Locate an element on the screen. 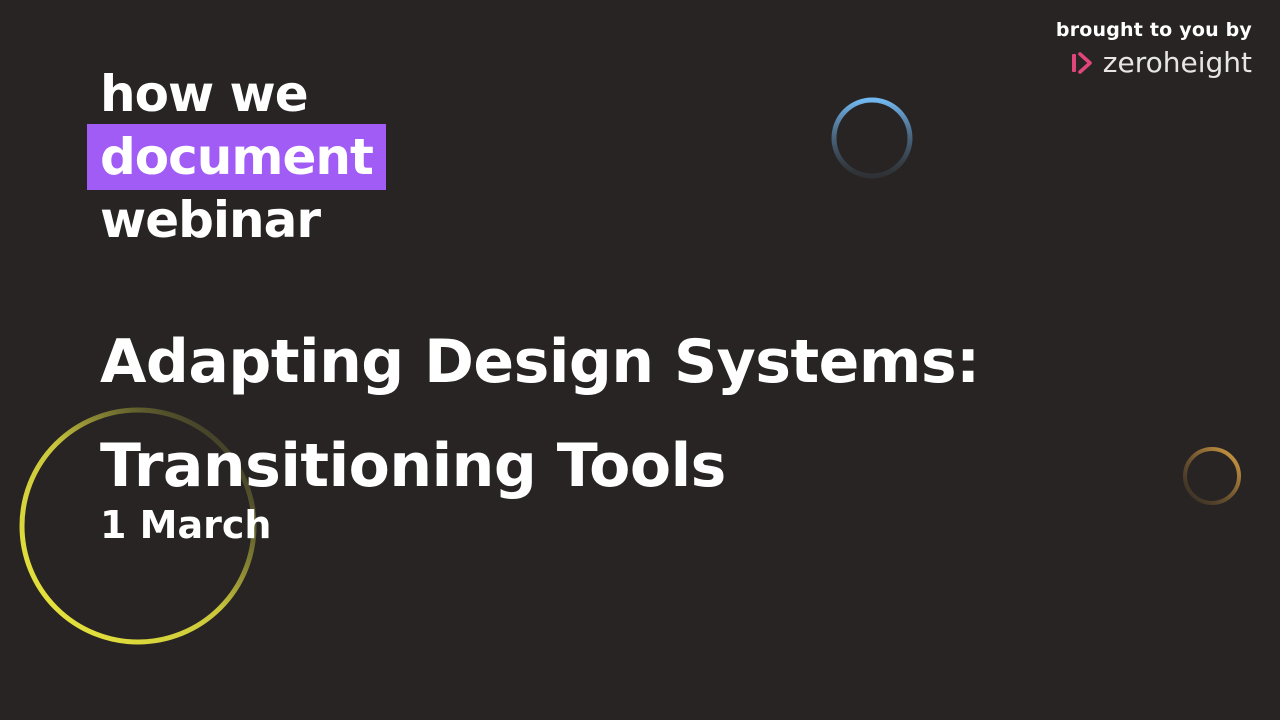 This screenshot has width=1280, height=720. brand-logo: zeroheight is located at coordinates (1154, 63).